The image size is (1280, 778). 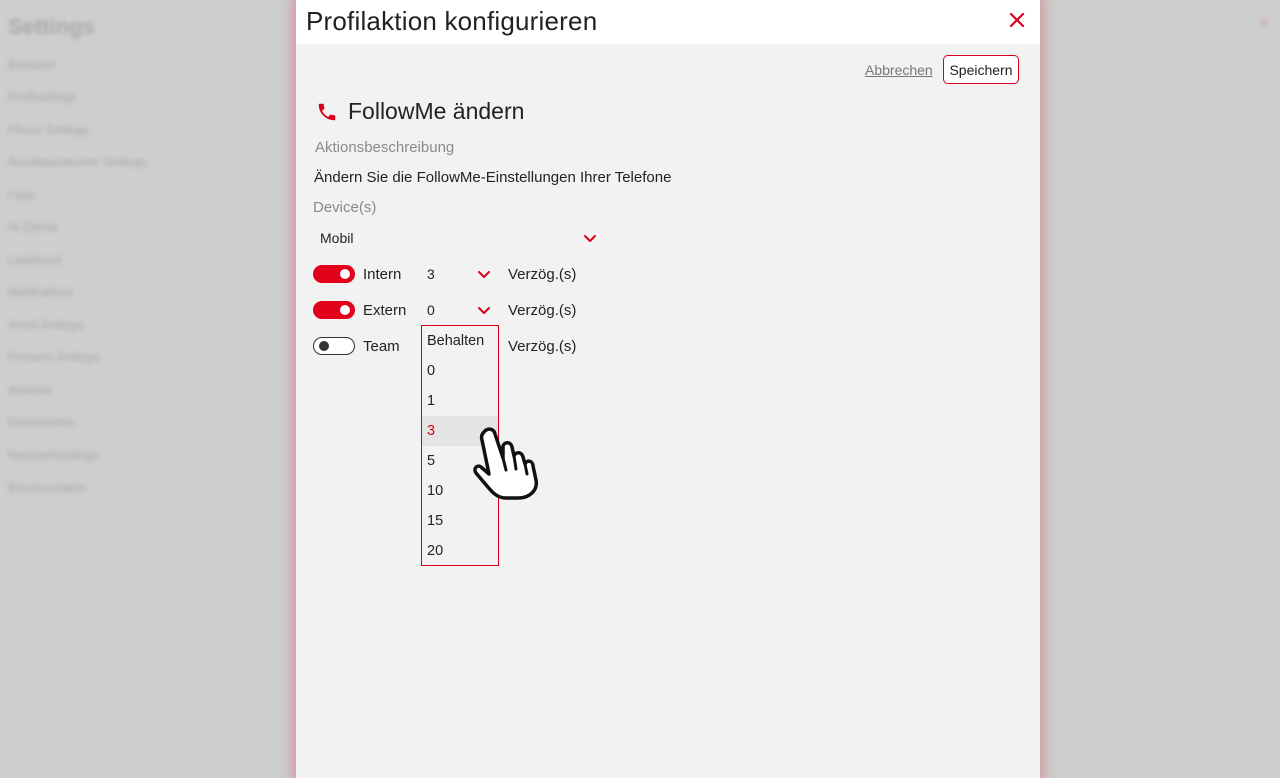 I want to click on dropdown-option-highlighted: 3, so click(x=460, y=431).